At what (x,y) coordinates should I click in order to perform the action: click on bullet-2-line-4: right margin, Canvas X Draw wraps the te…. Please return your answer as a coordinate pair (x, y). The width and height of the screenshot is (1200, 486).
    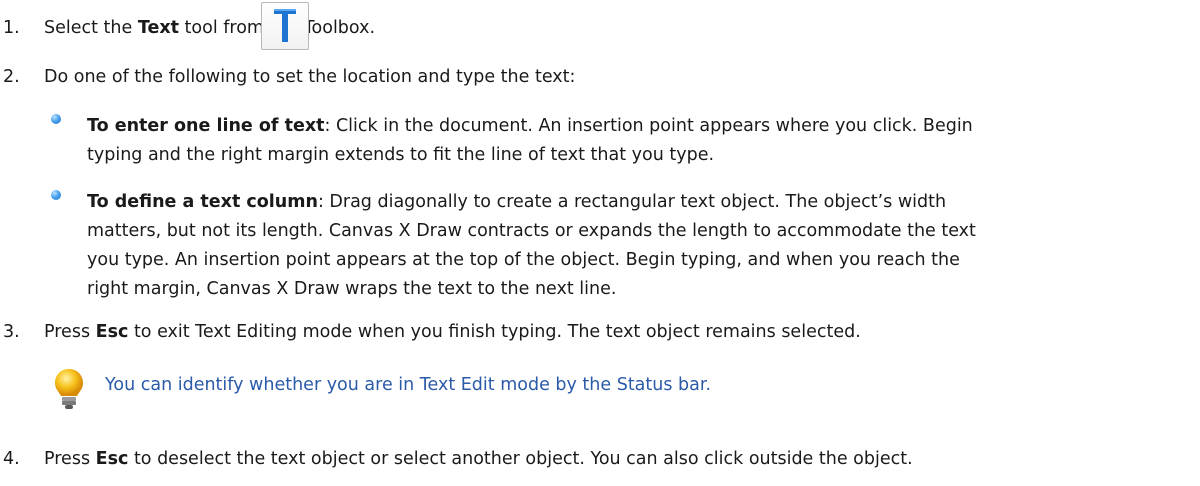
    Looking at the image, I should click on (352, 289).